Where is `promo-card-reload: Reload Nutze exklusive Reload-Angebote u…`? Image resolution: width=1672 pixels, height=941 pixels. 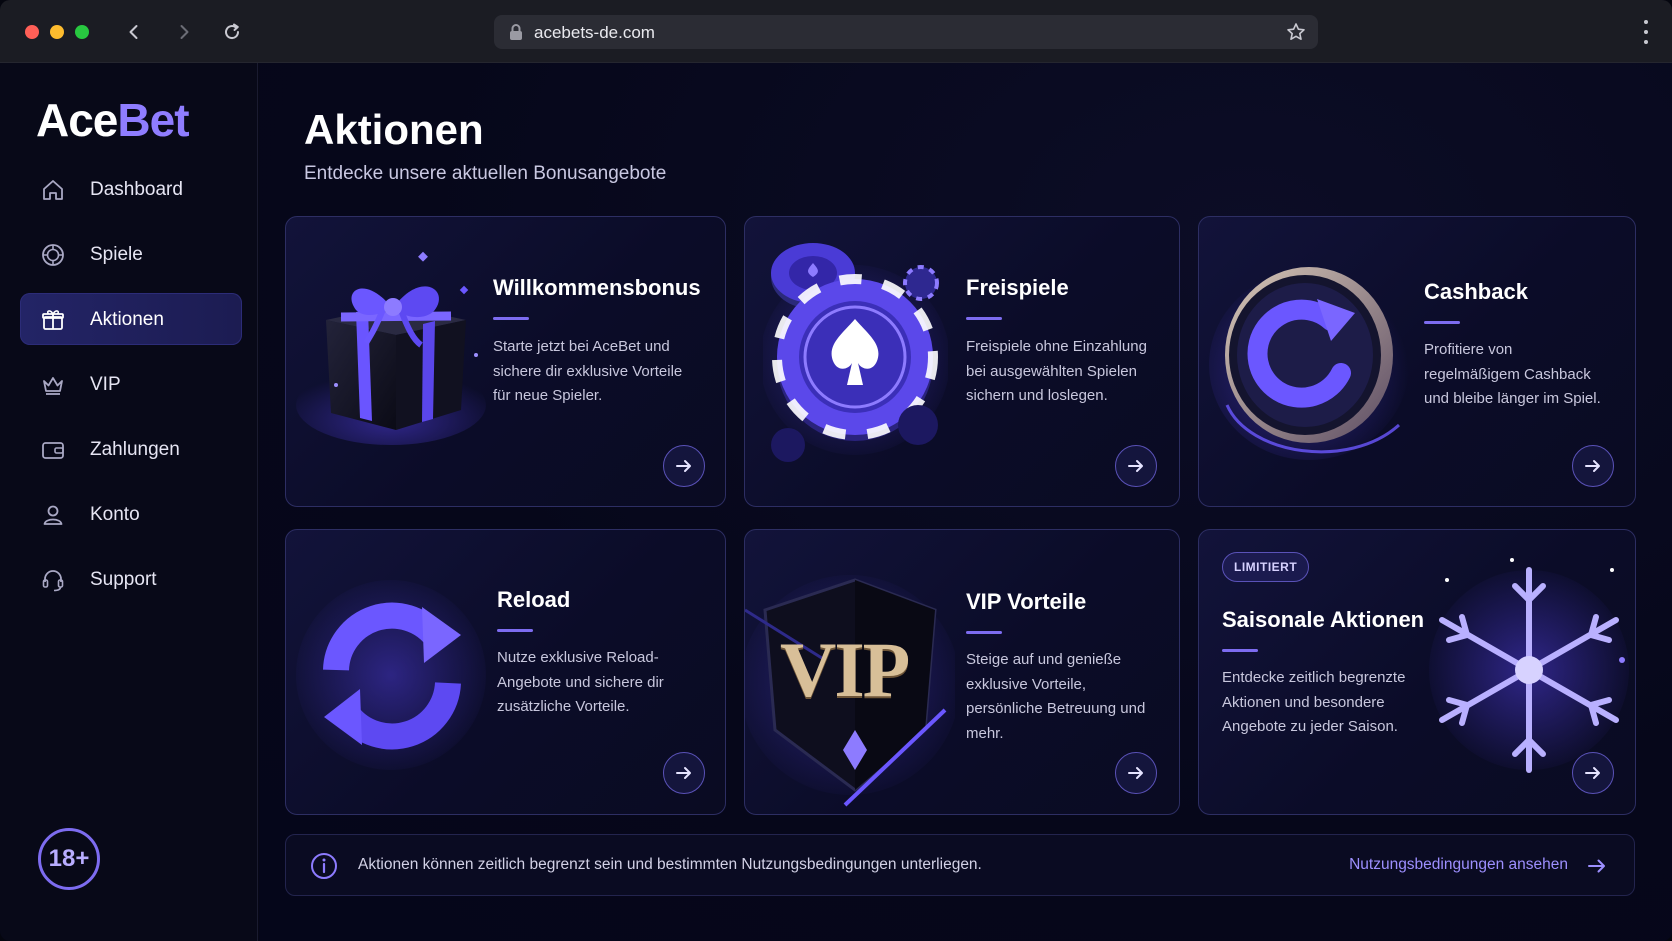 promo-card-reload: Reload Nutze exklusive Reload-Angebote u… is located at coordinates (505, 672).